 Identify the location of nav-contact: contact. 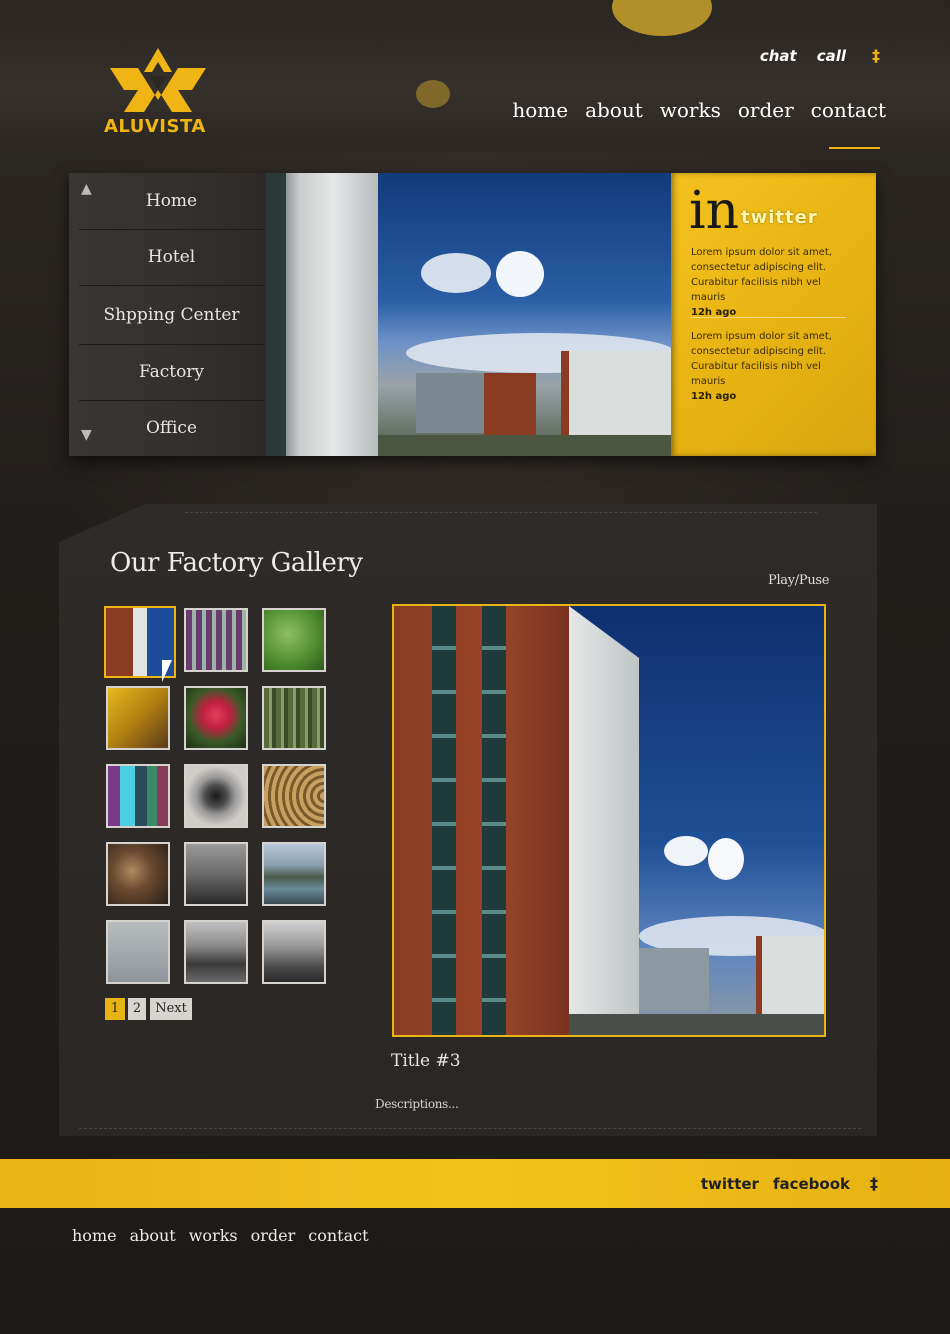
(848, 110).